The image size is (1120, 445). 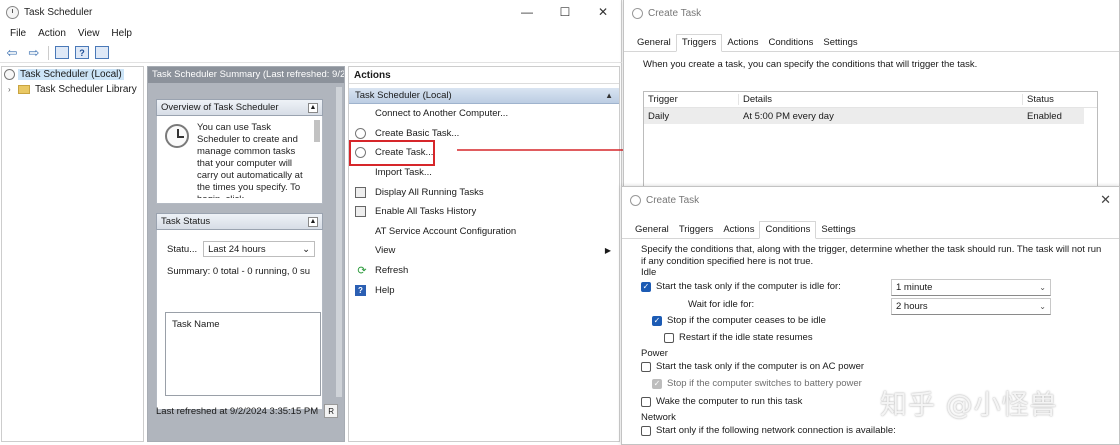 I want to click on action-refresh: ⟳ Refresh, so click(x=484, y=271).